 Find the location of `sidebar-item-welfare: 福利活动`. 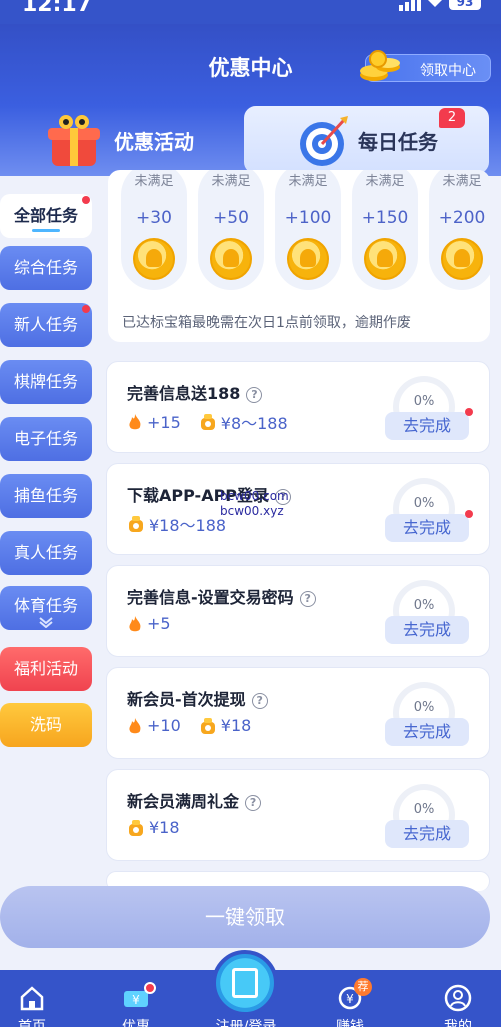

sidebar-item-welfare: 福利活动 is located at coordinates (46, 669).